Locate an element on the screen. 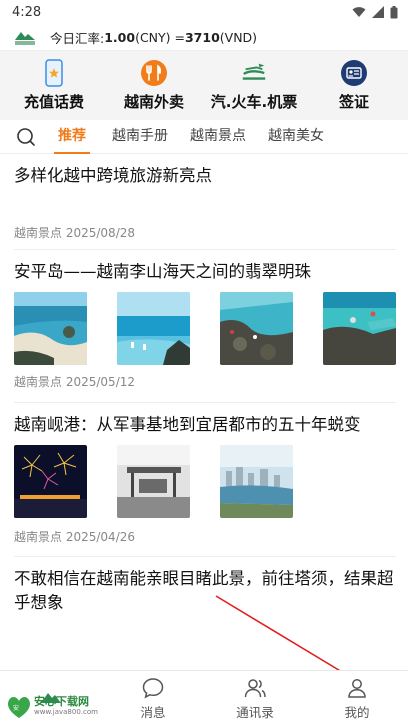  thumbnail-historic-image is located at coordinates (153, 481).